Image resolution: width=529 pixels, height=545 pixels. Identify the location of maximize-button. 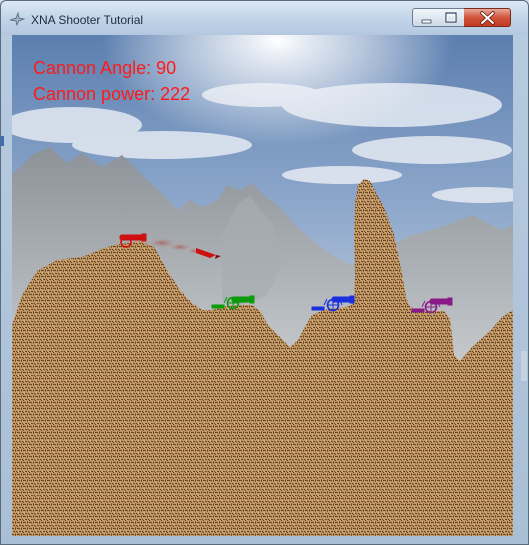
(451, 17).